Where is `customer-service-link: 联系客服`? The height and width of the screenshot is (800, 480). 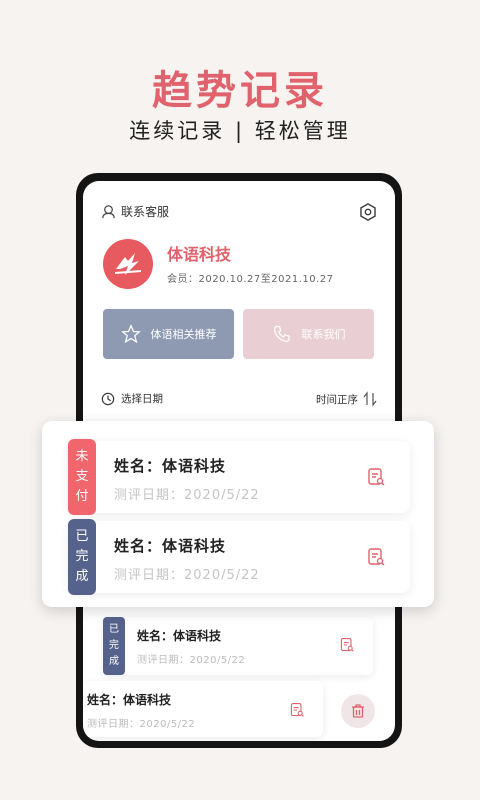 customer-service-link: 联系客服 is located at coordinates (135, 211).